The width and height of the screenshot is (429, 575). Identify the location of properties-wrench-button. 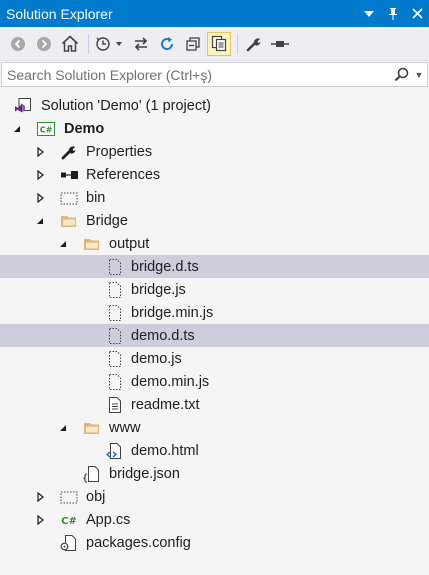
(254, 44).